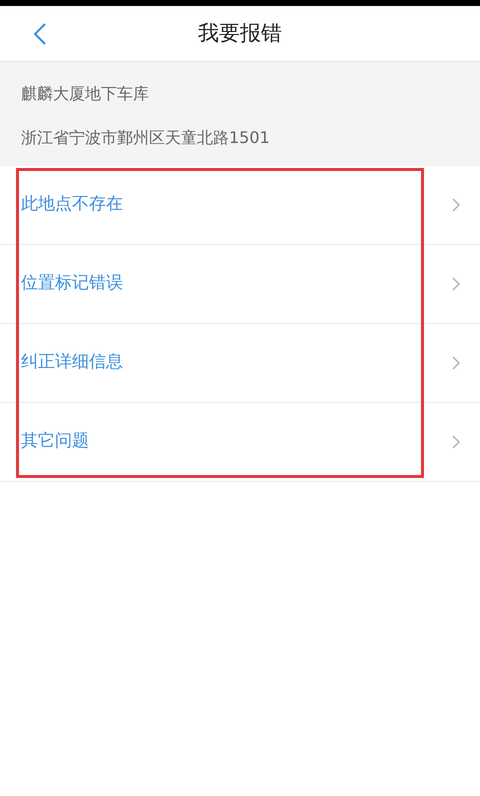  Describe the element at coordinates (240, 33) in the screenshot. I see `page-title: 我要报错` at that location.